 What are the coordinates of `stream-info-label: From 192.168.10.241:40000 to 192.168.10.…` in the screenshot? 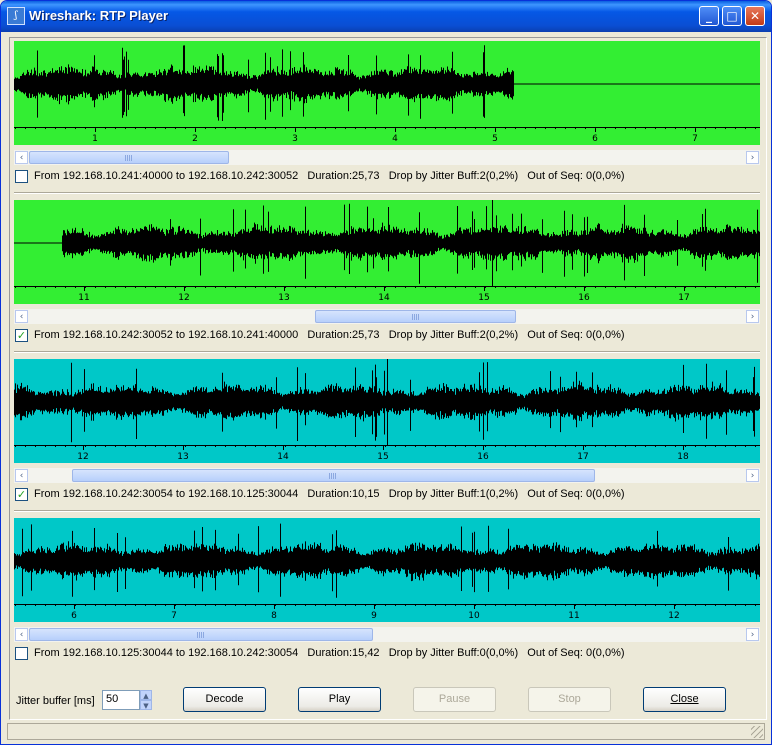 It's located at (329, 176).